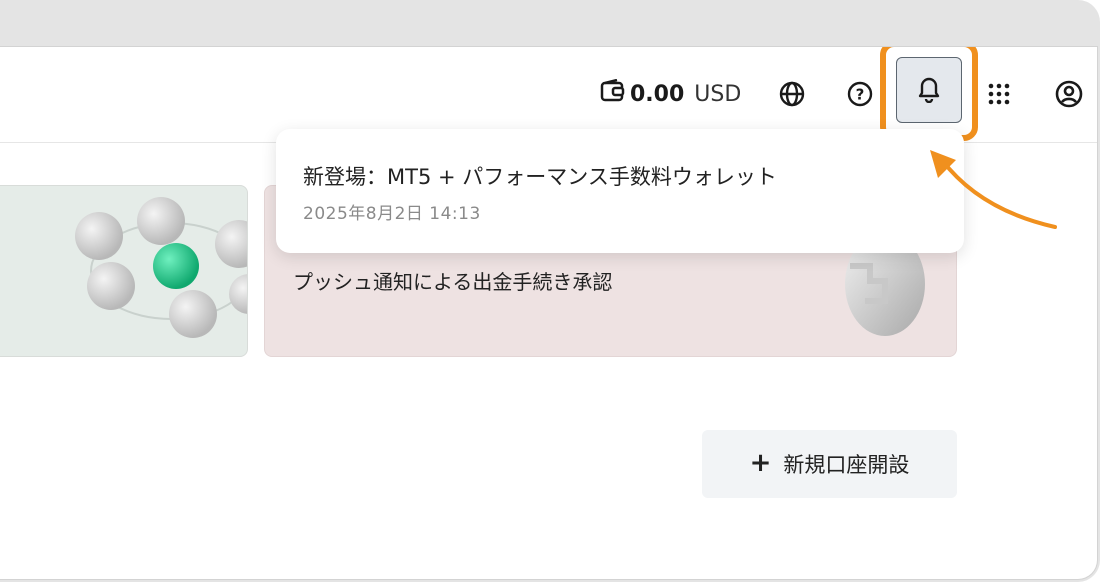 Image resolution: width=1100 pixels, height=582 pixels. What do you see at coordinates (846, 465) in the screenshot?
I see `new-account-label: 新規口座開設` at bounding box center [846, 465].